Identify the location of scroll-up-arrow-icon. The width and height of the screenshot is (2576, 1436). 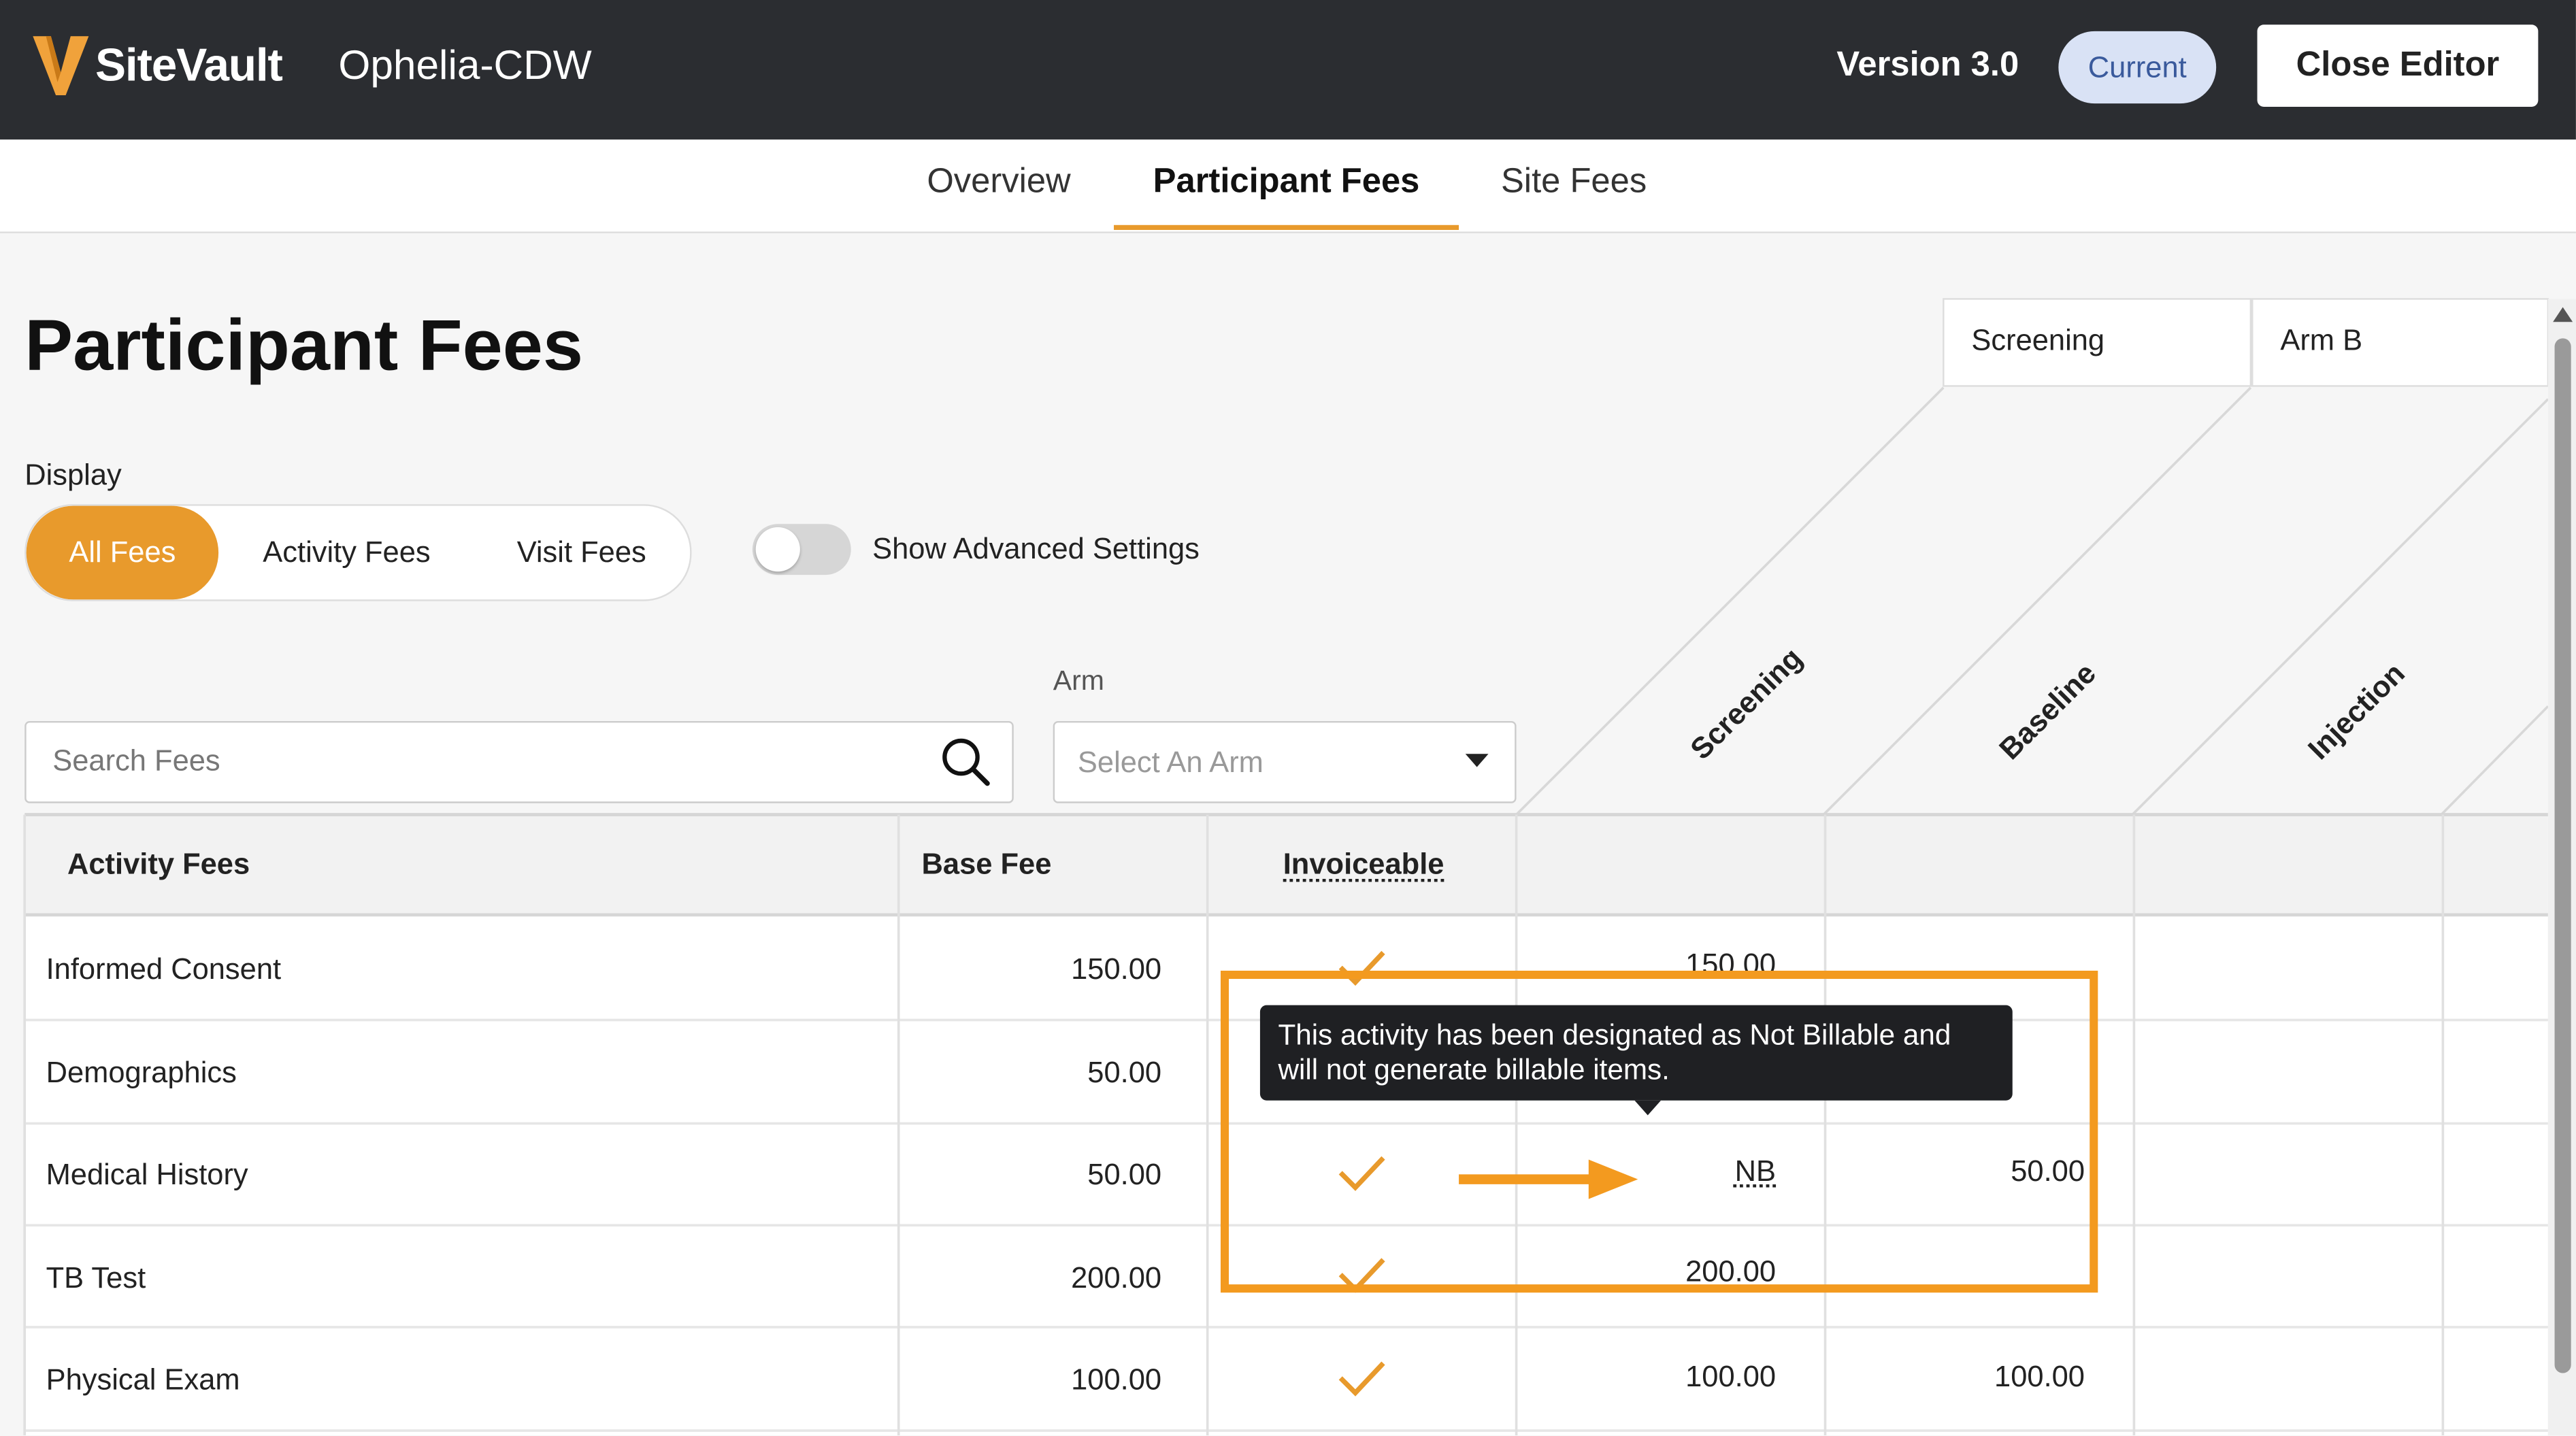
(2563, 314).